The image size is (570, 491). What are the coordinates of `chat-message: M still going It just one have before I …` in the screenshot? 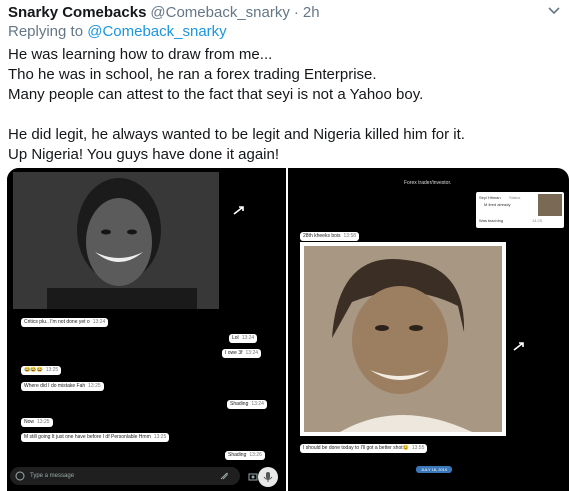 It's located at (95, 437).